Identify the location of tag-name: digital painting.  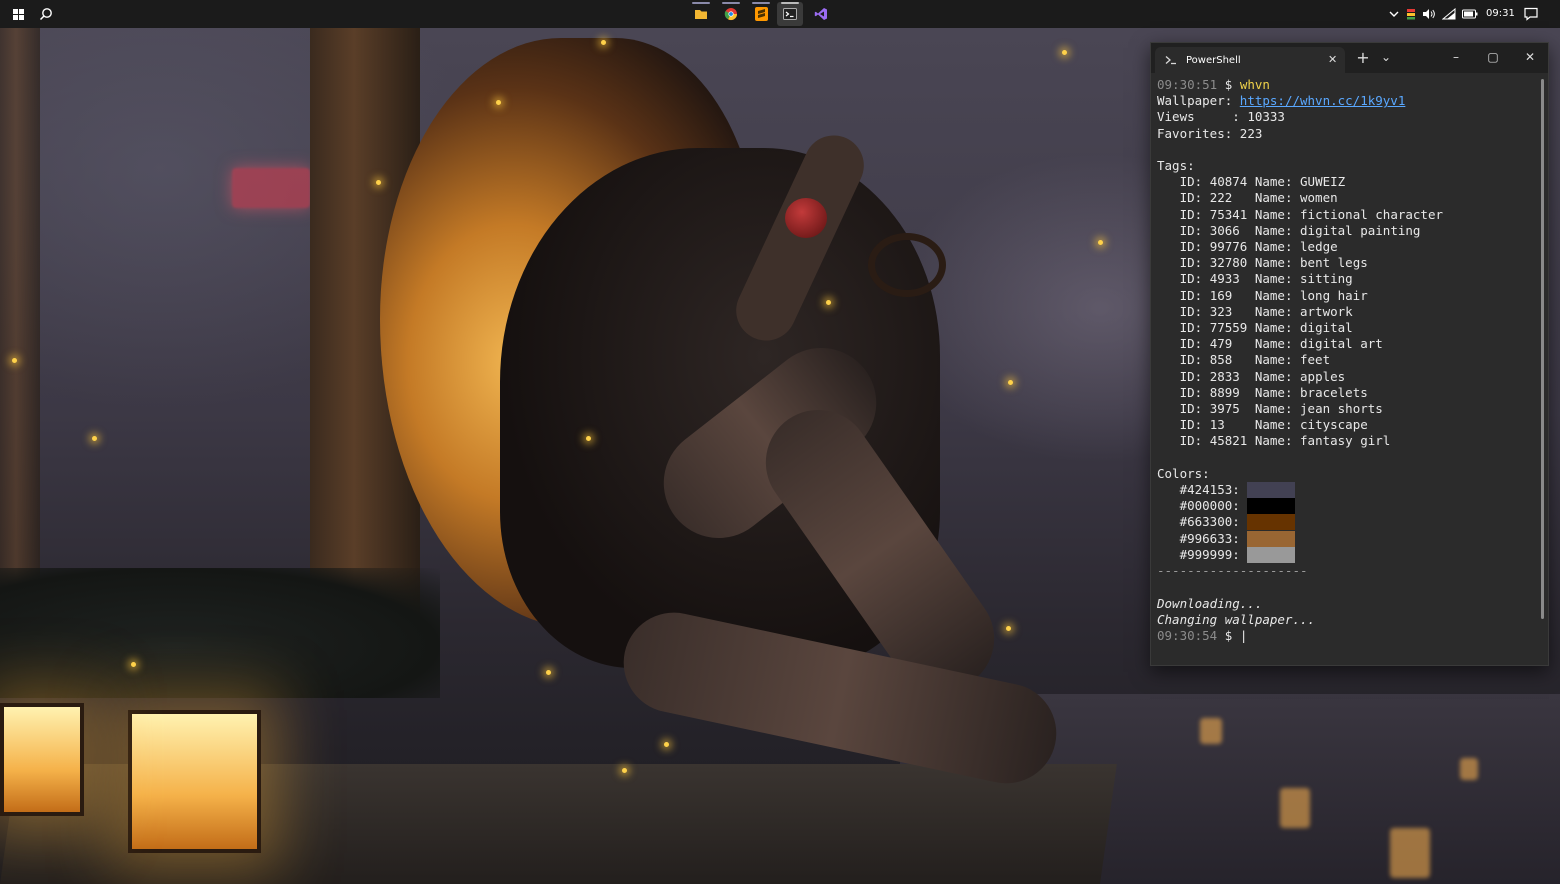
(1360, 230).